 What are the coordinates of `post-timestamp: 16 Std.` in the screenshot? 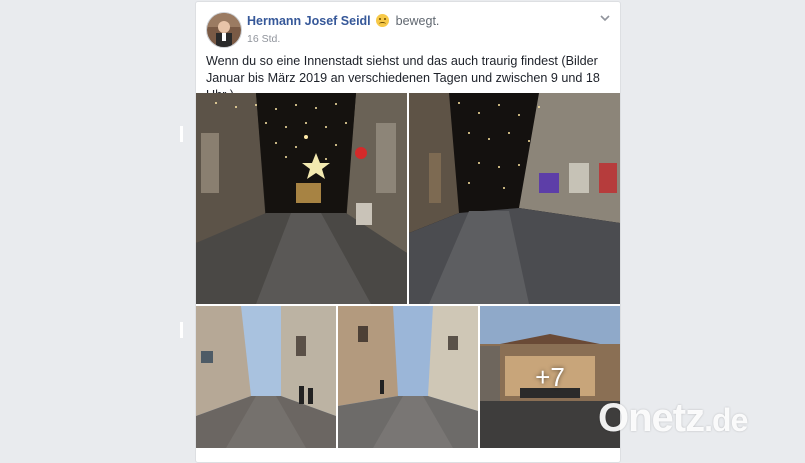 It's located at (263, 39).